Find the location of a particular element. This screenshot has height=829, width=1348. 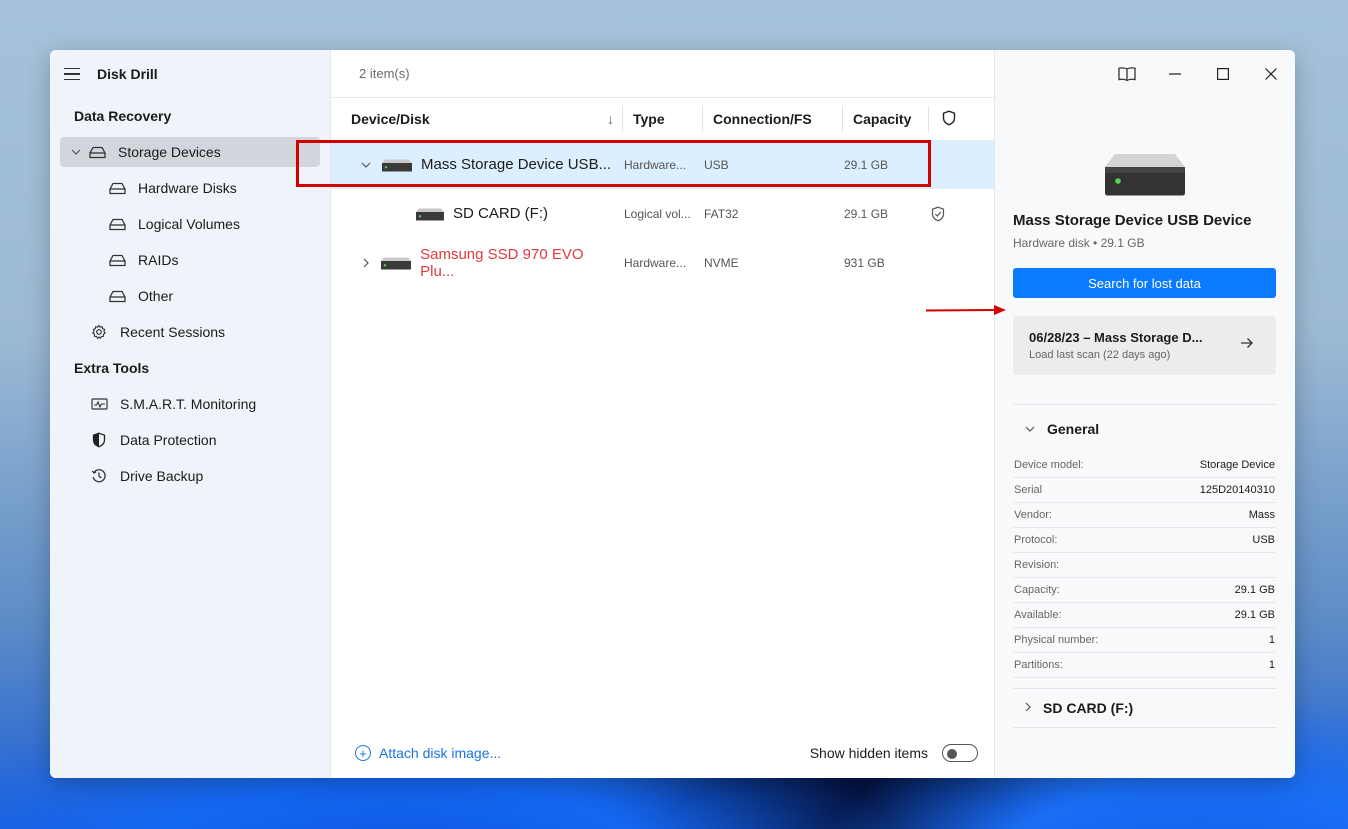

column-protection is located at coordinates (949, 119).